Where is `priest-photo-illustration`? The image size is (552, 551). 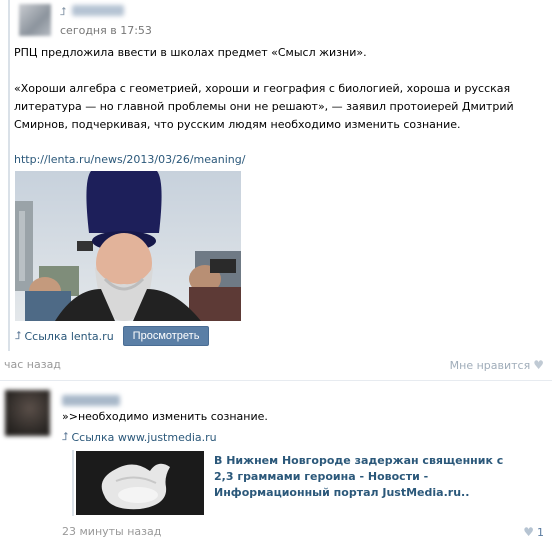 priest-photo-illustration is located at coordinates (128, 246).